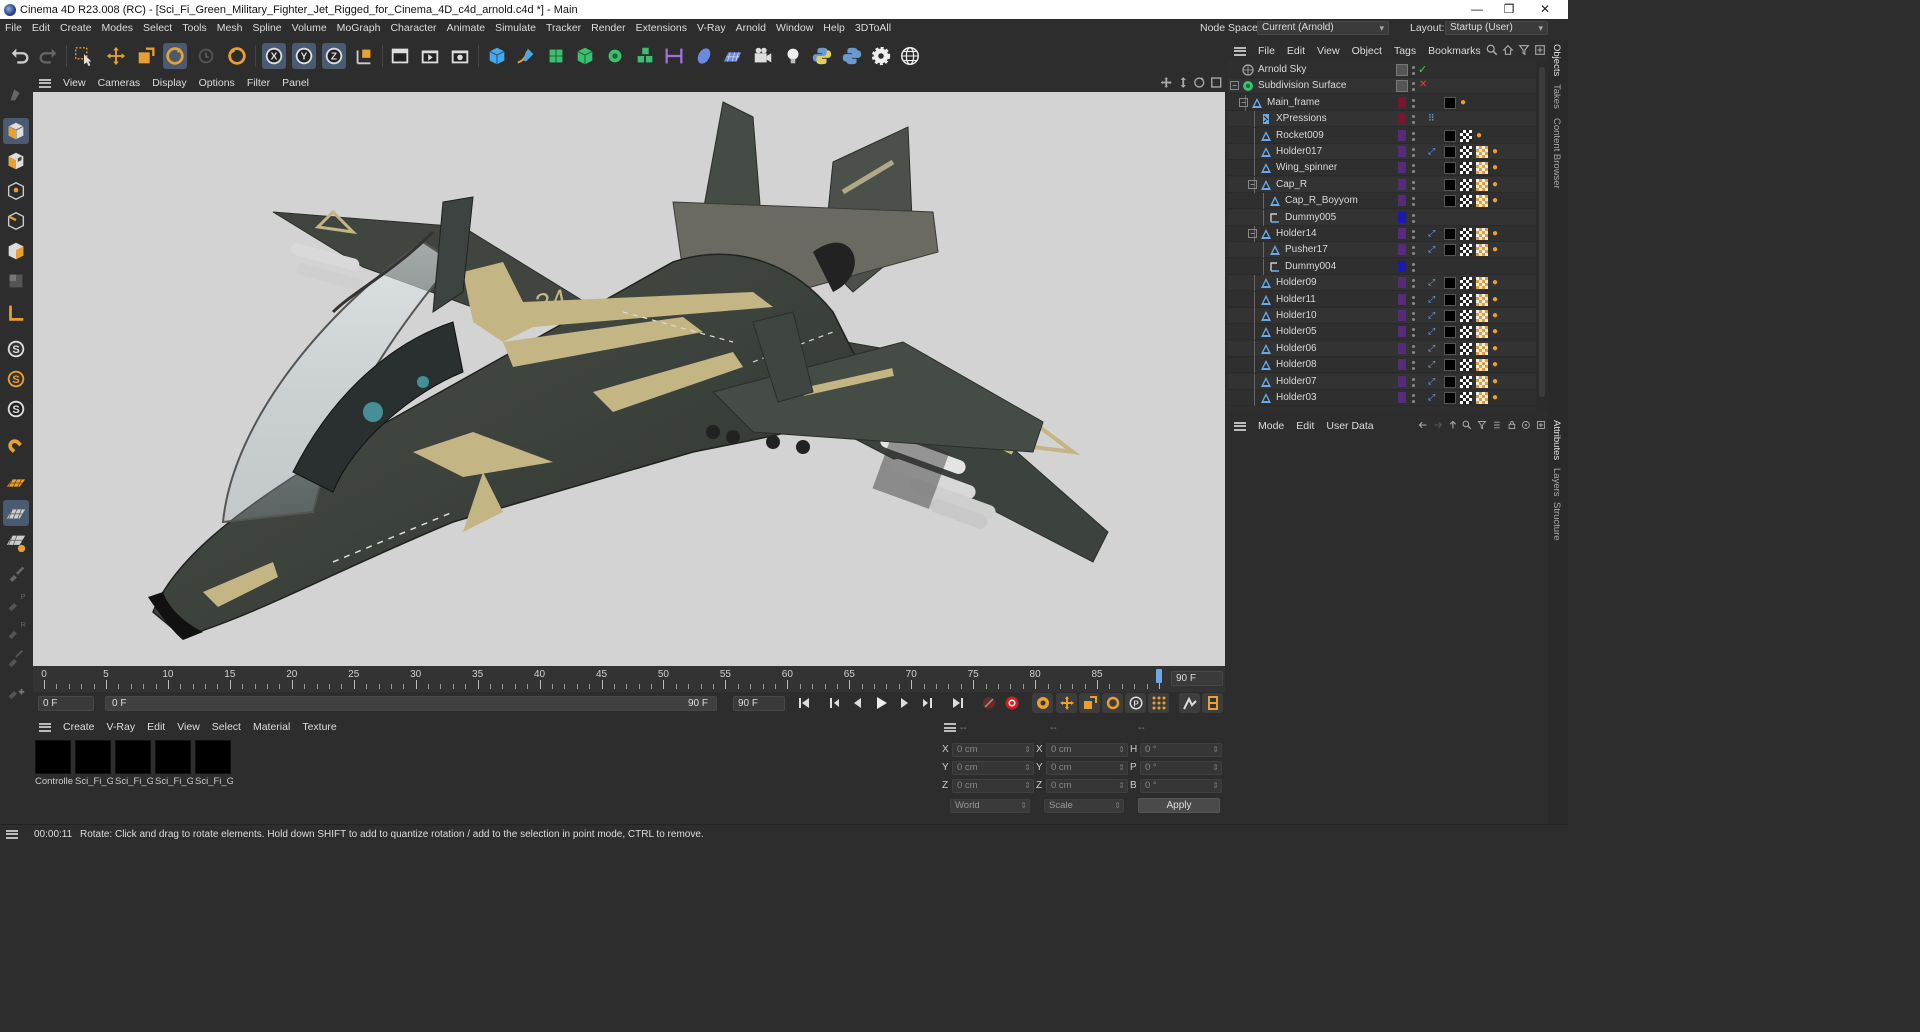 Image resolution: width=1920 pixels, height=1032 pixels. I want to click on render-view-button, so click(400, 56).